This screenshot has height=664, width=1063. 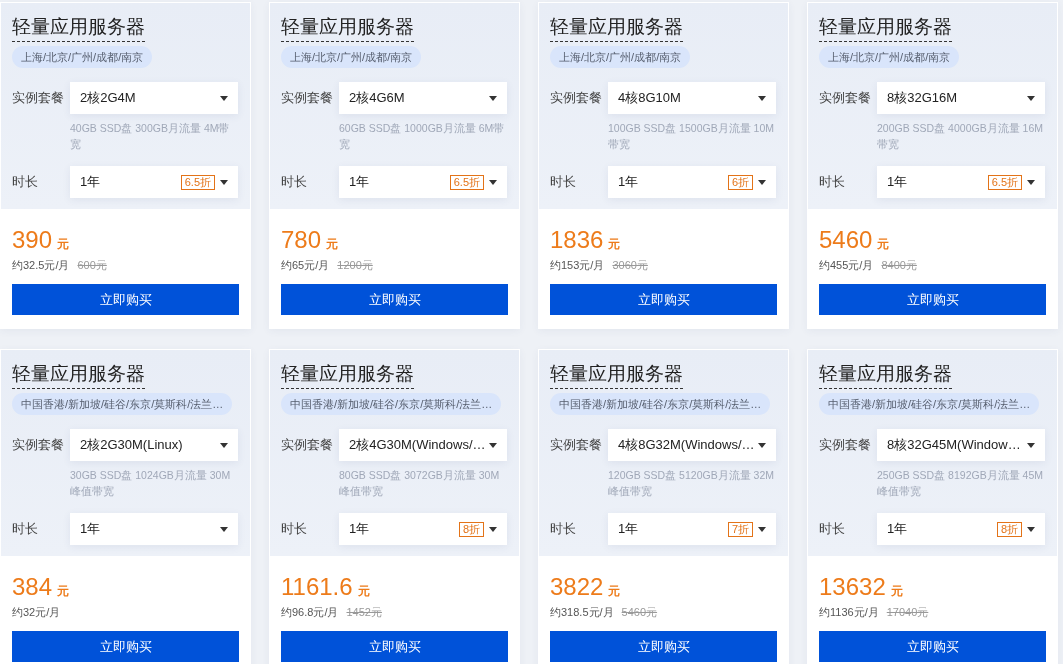 What do you see at coordinates (154, 529) in the screenshot?
I see `duration-select: 1年` at bounding box center [154, 529].